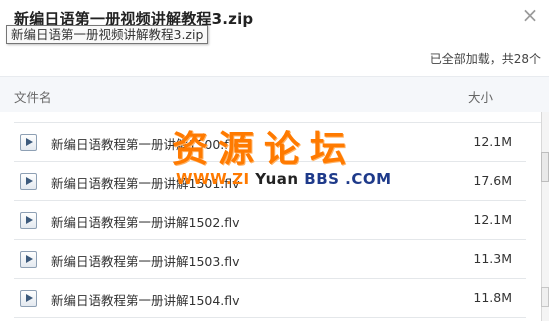 This screenshot has height=321, width=549. What do you see at coordinates (492, 180) in the screenshot?
I see `file-size: 17.6M` at bounding box center [492, 180].